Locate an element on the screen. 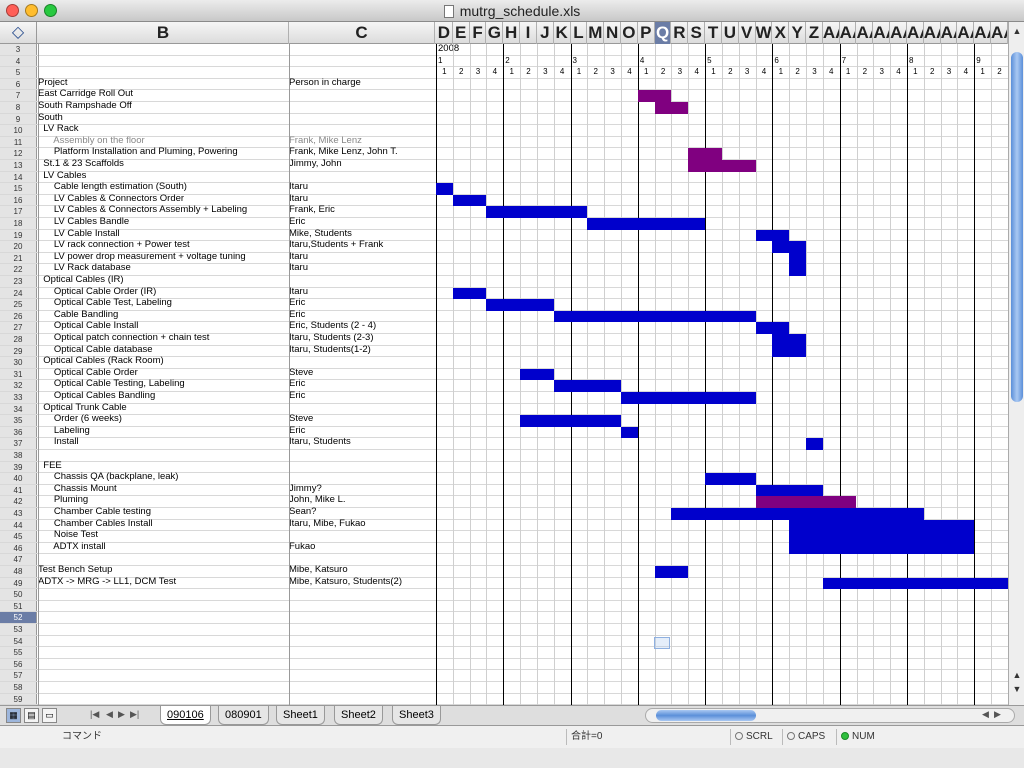 This screenshot has width=1024, height=768. row-header: 12 is located at coordinates (18, 153).